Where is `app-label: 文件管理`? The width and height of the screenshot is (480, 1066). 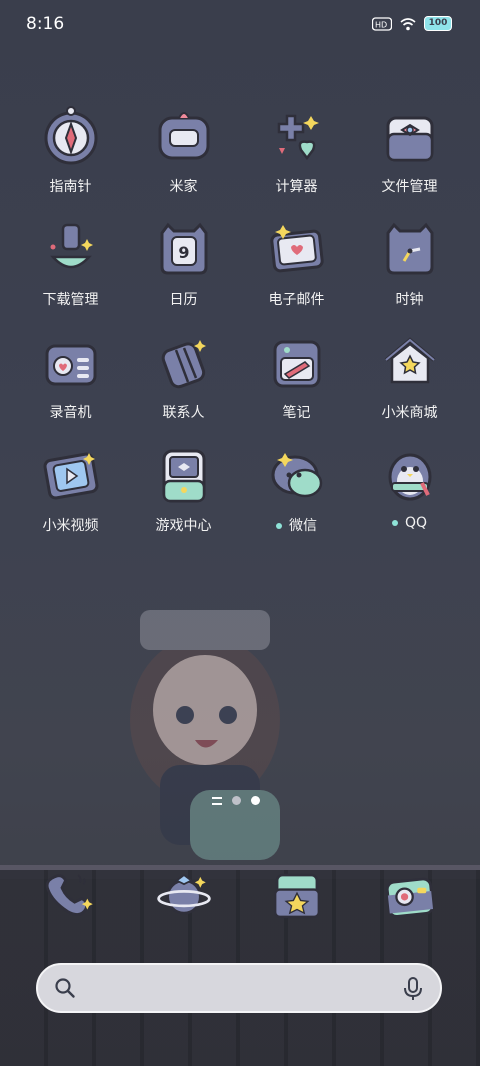
app-label: 文件管理 is located at coordinates (409, 187).